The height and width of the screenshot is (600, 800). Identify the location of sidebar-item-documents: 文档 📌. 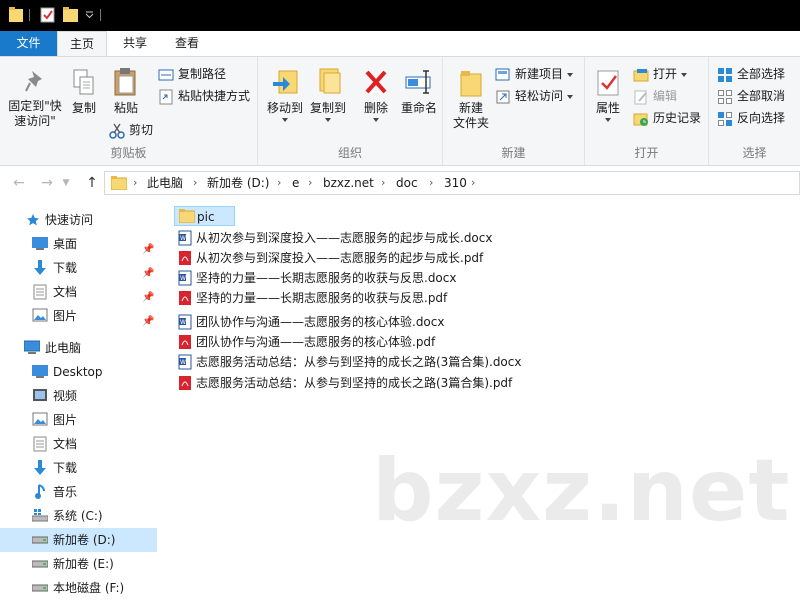
(78, 292).